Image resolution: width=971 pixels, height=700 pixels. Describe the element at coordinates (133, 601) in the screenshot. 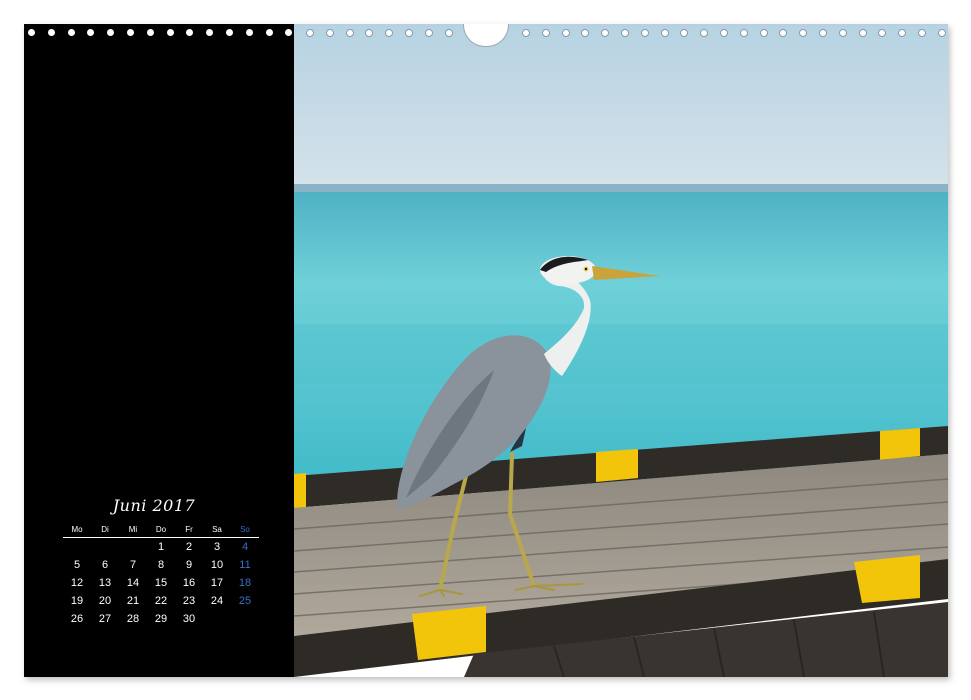

I see `day-cell: 21` at that location.